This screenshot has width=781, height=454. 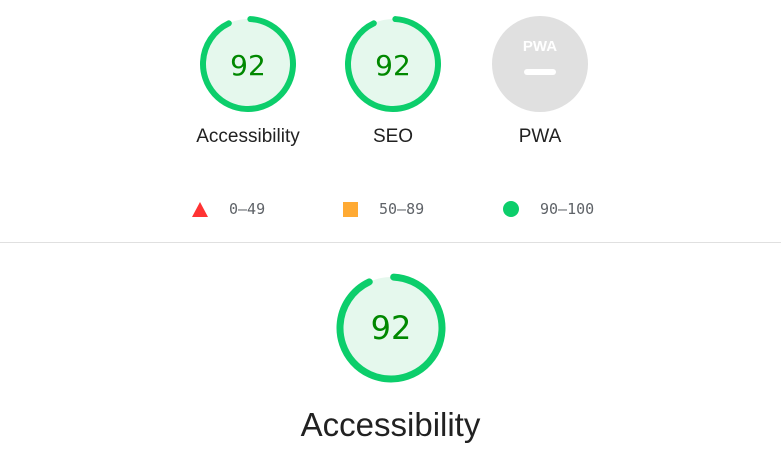 I want to click on pwa-badge-icon: PWA, so click(x=540, y=64).